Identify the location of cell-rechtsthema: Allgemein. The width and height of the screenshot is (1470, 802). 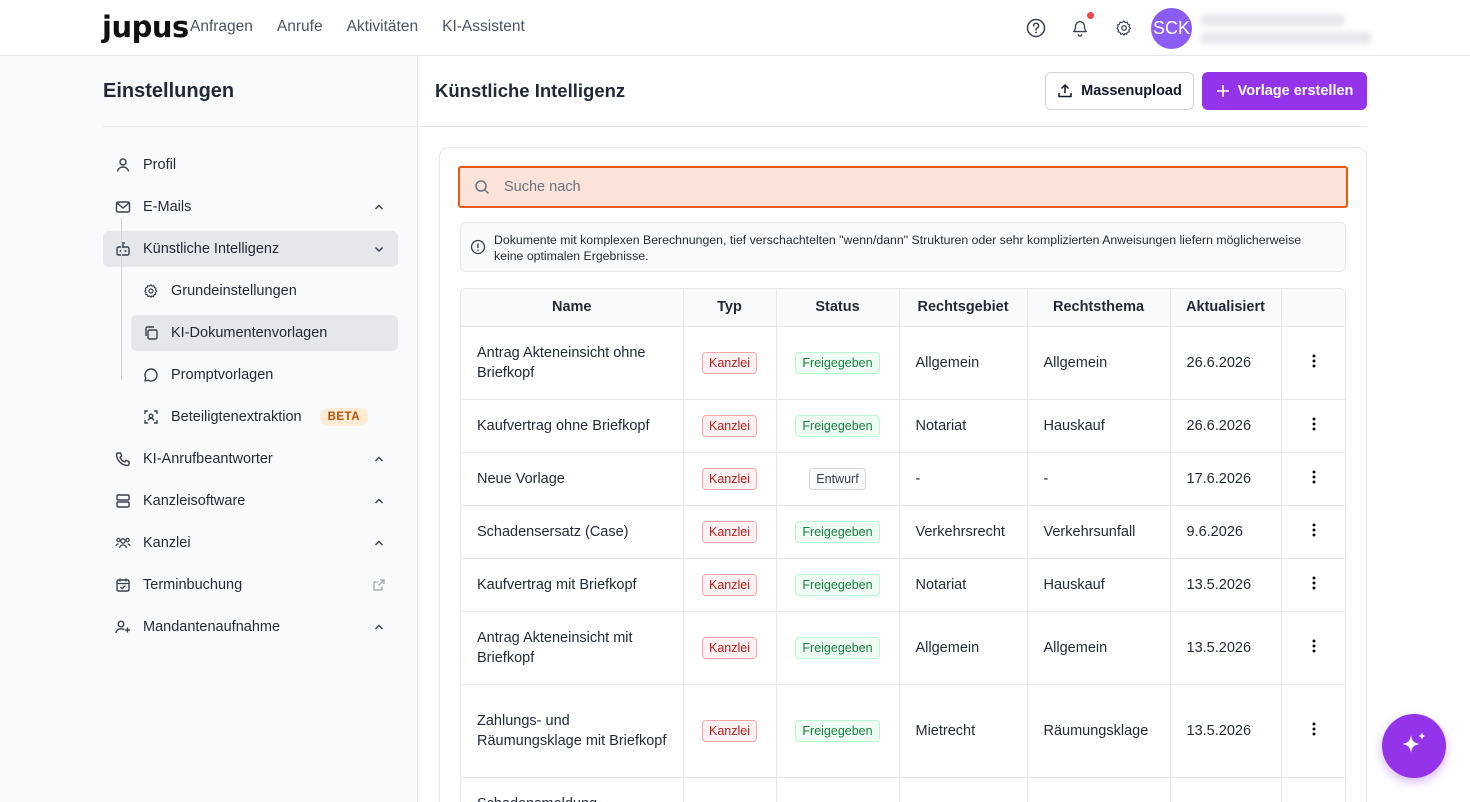
(1099, 363).